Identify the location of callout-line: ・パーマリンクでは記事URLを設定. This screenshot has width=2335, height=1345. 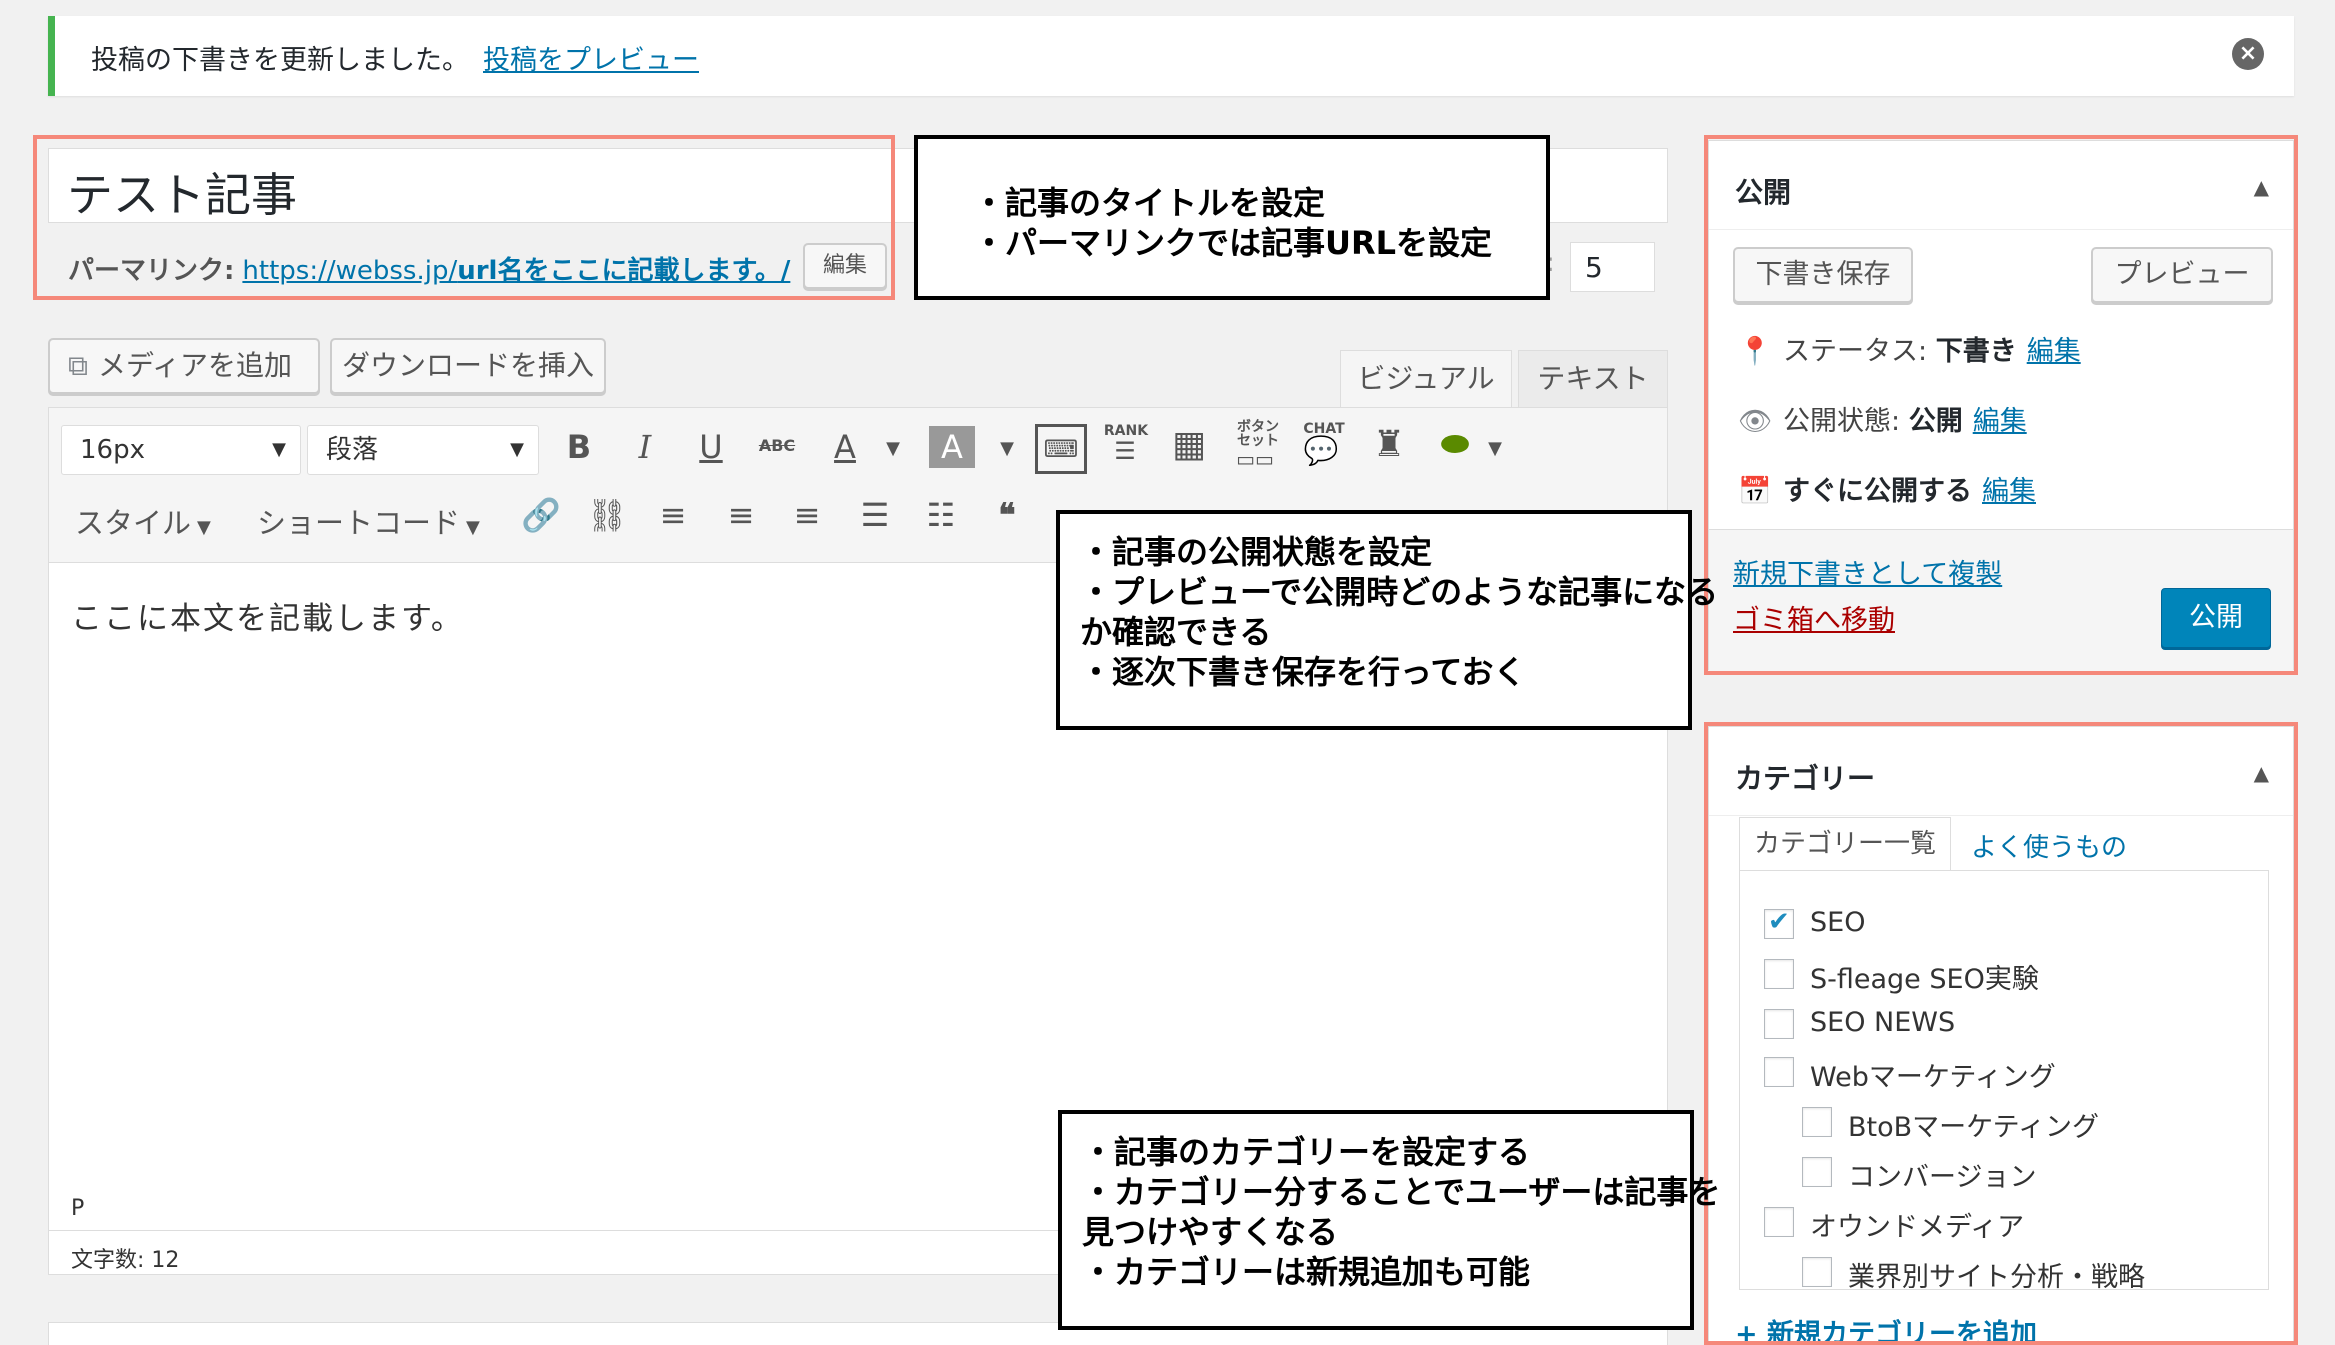
(1233, 243).